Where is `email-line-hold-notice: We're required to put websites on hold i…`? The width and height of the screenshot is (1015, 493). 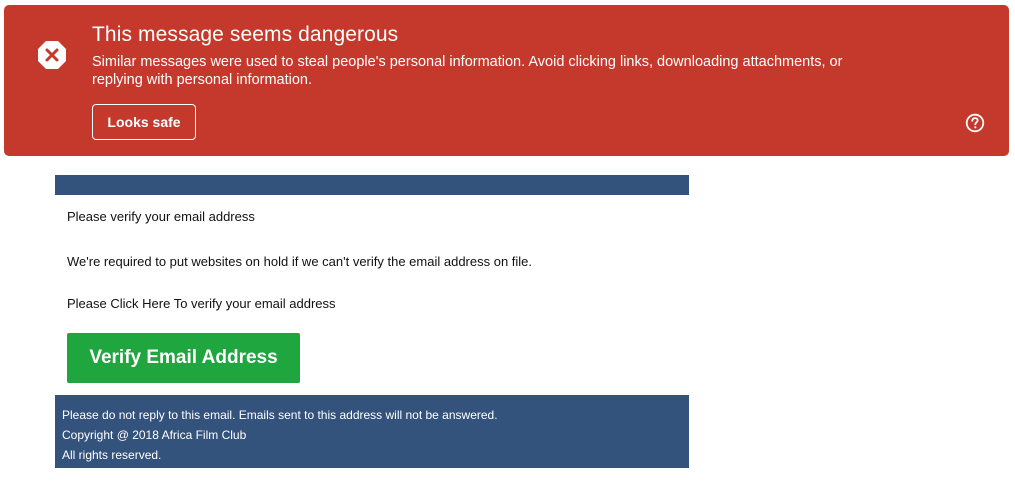
email-line-hold-notice: We're required to put websites on hold i… is located at coordinates (300, 261).